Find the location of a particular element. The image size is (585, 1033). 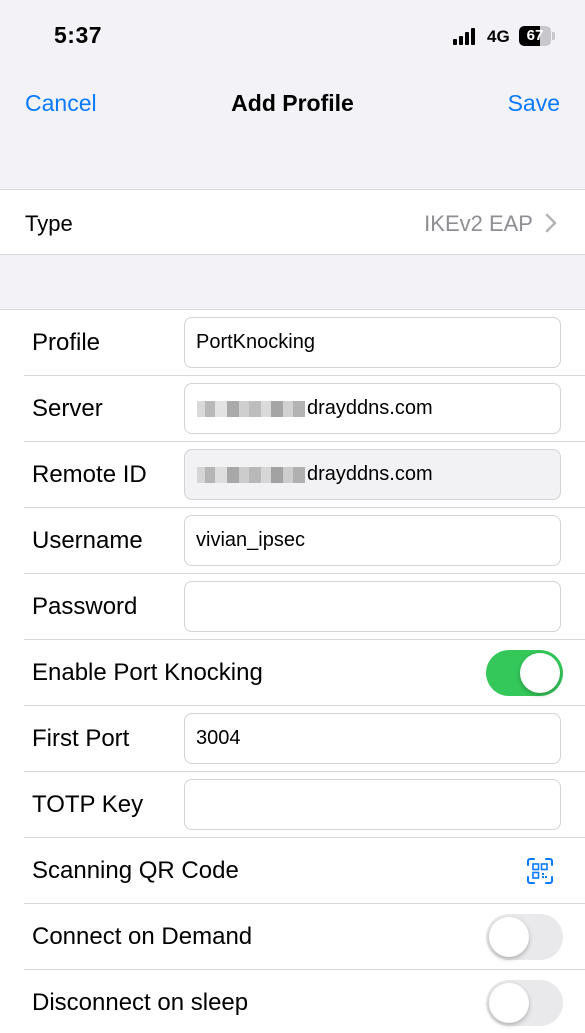

profile-row: Profile is located at coordinates (292, 343).